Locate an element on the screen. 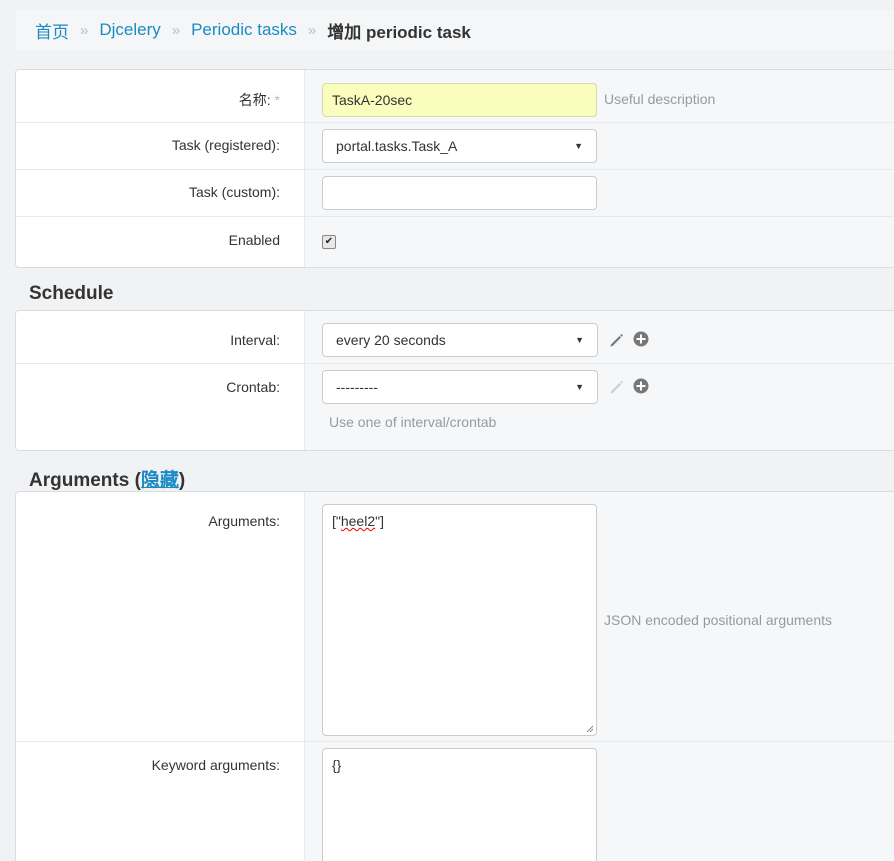  arguments-value-word: heel2 is located at coordinates (358, 521).